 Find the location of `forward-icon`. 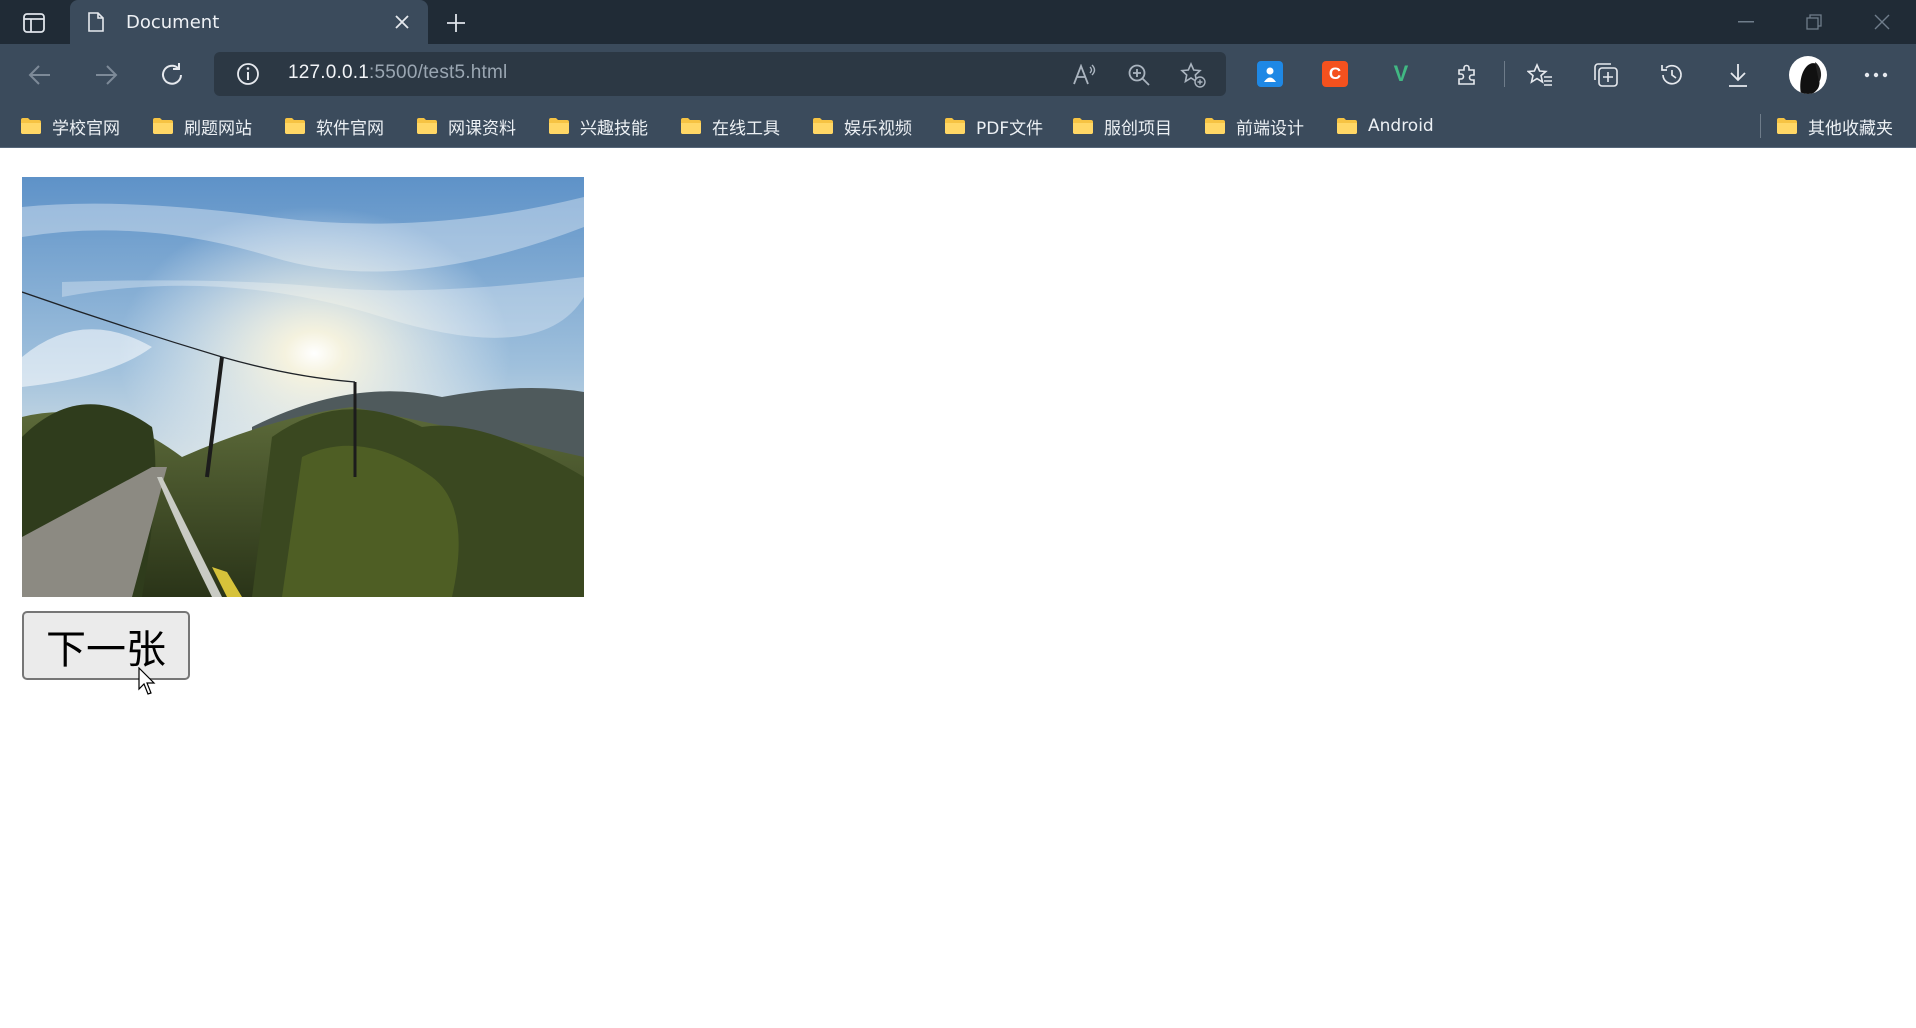

forward-icon is located at coordinates (106, 75).